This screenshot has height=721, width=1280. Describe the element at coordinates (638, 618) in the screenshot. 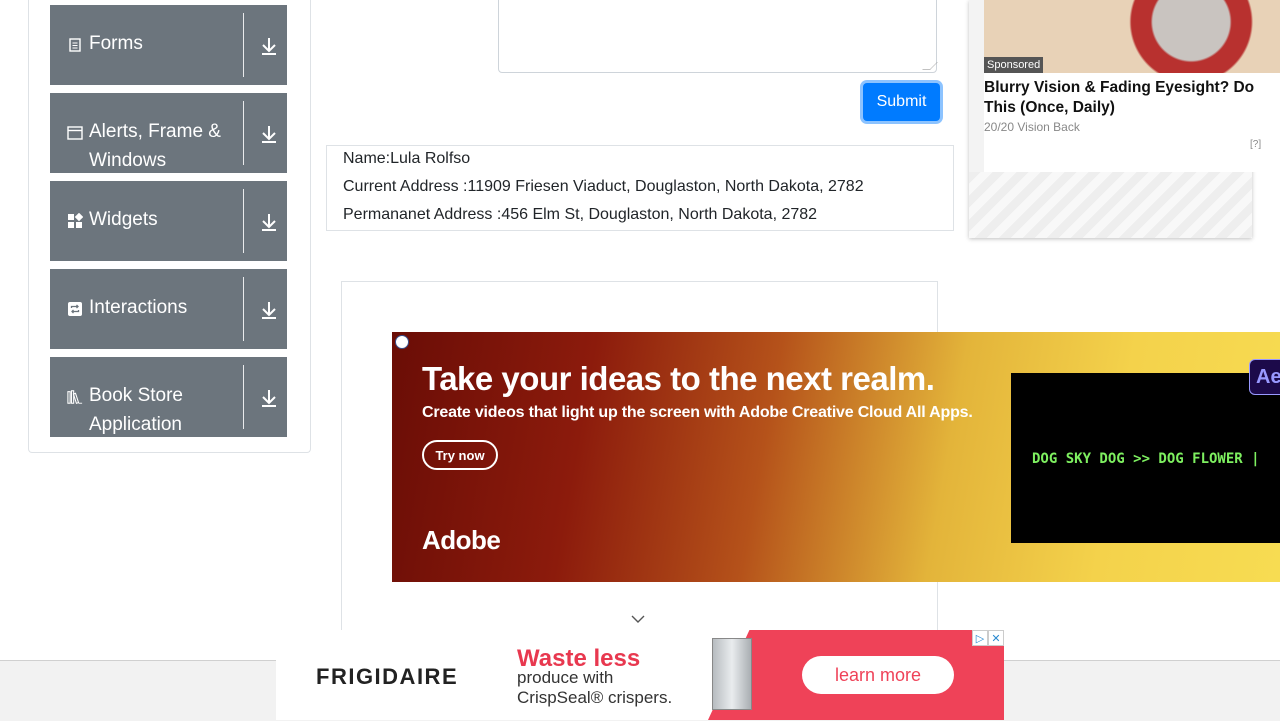

I see `chevron-down-icon` at that location.